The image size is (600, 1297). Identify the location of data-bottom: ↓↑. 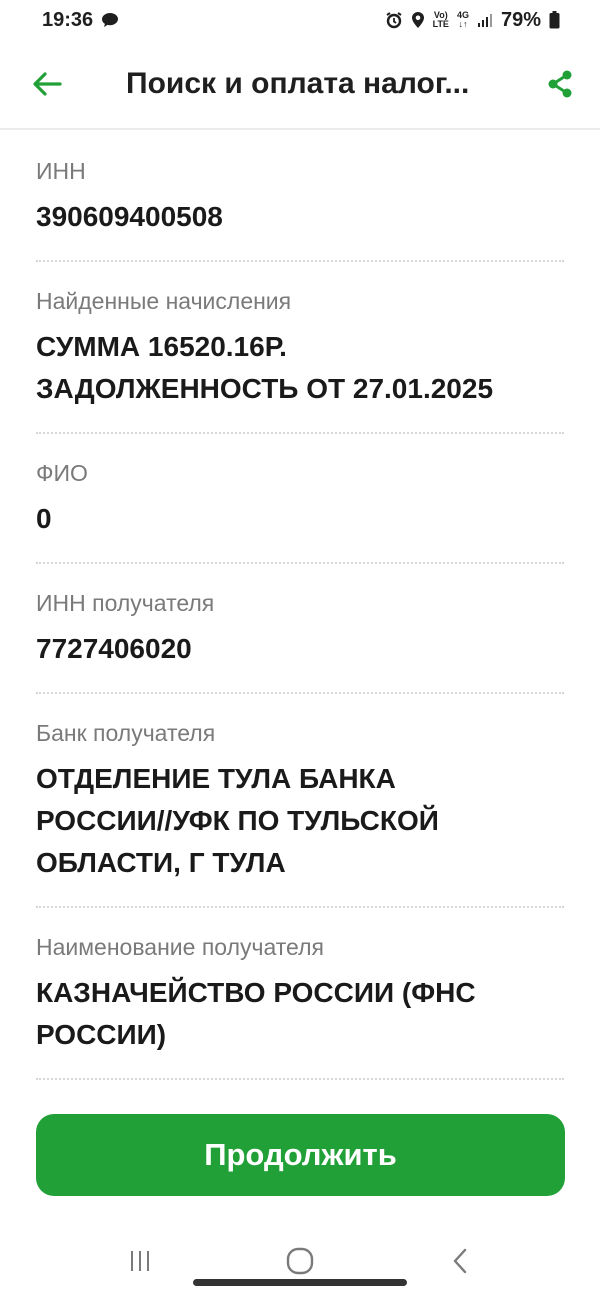
(463, 24).